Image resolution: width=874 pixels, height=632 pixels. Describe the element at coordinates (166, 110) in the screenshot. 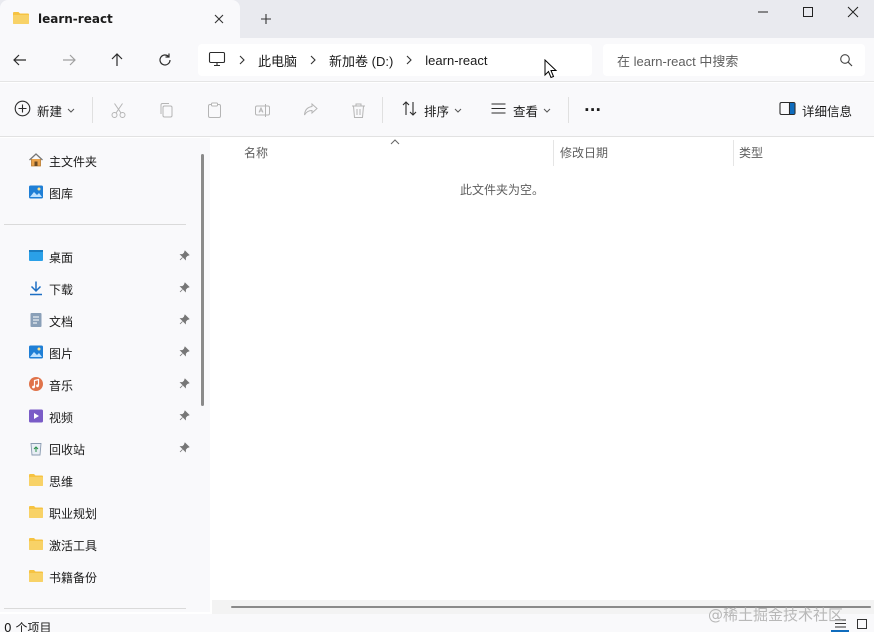

I see `copy-icon` at that location.